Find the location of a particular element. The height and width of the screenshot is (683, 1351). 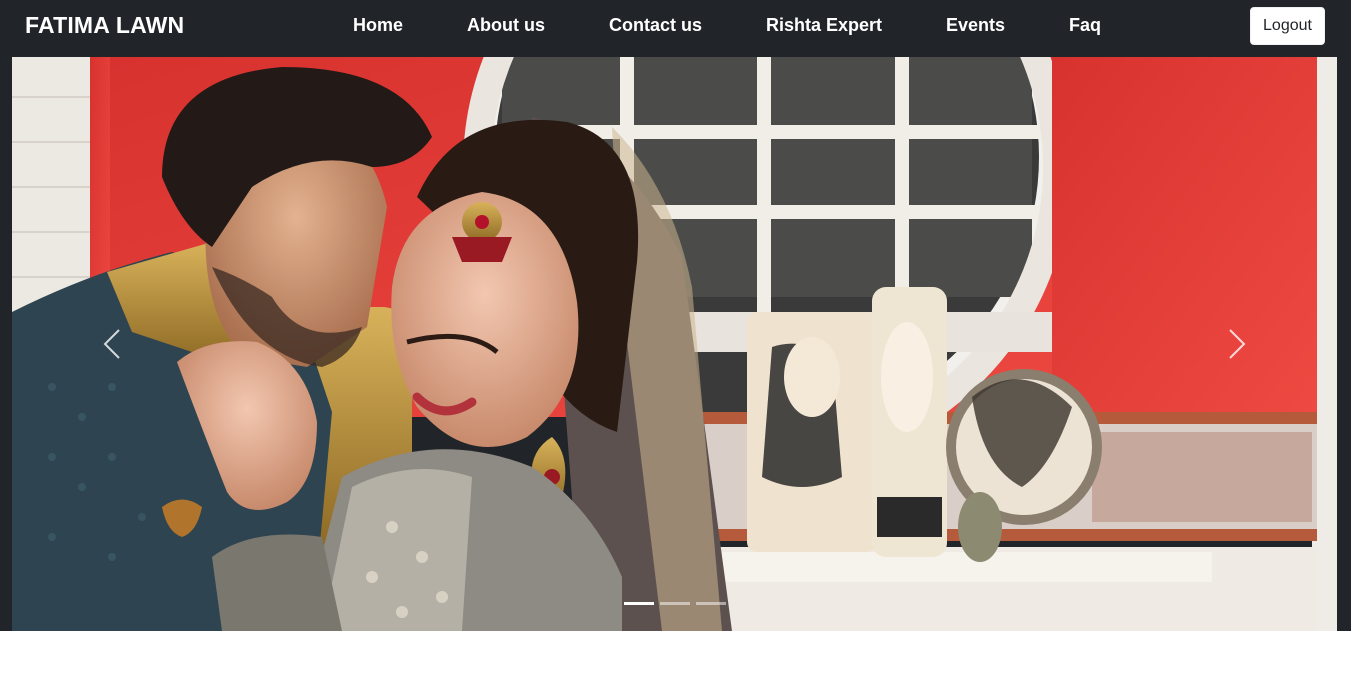

carousel-next-control is located at coordinates (1237, 344).